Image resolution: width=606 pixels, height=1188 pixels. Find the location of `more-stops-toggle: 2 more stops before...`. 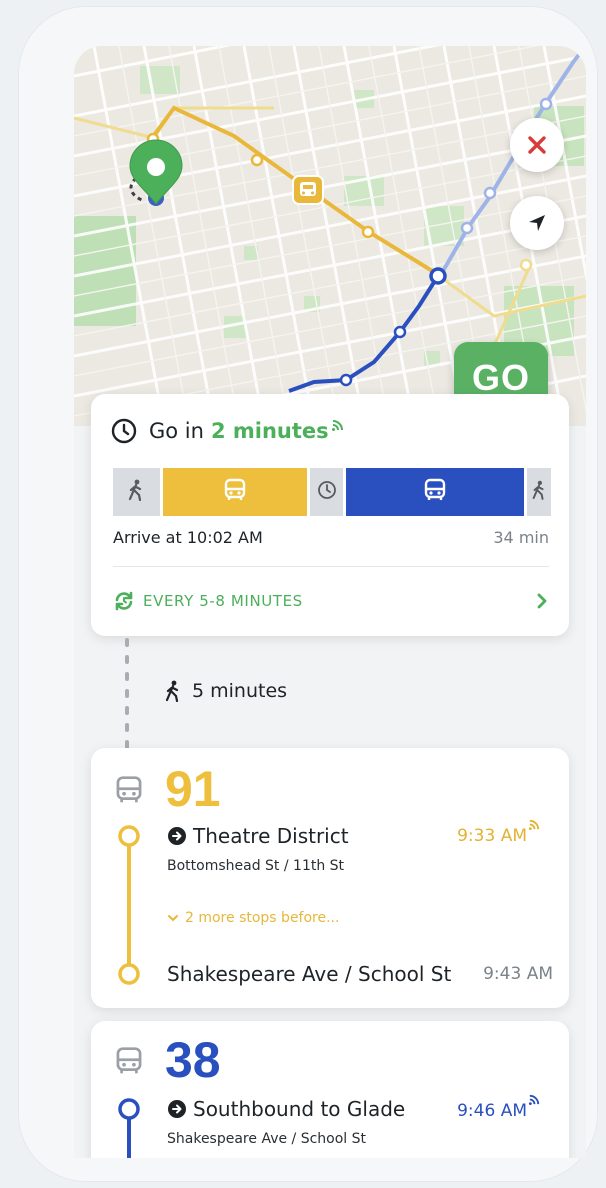

more-stops-toggle: 2 more stops before... is located at coordinates (253, 918).